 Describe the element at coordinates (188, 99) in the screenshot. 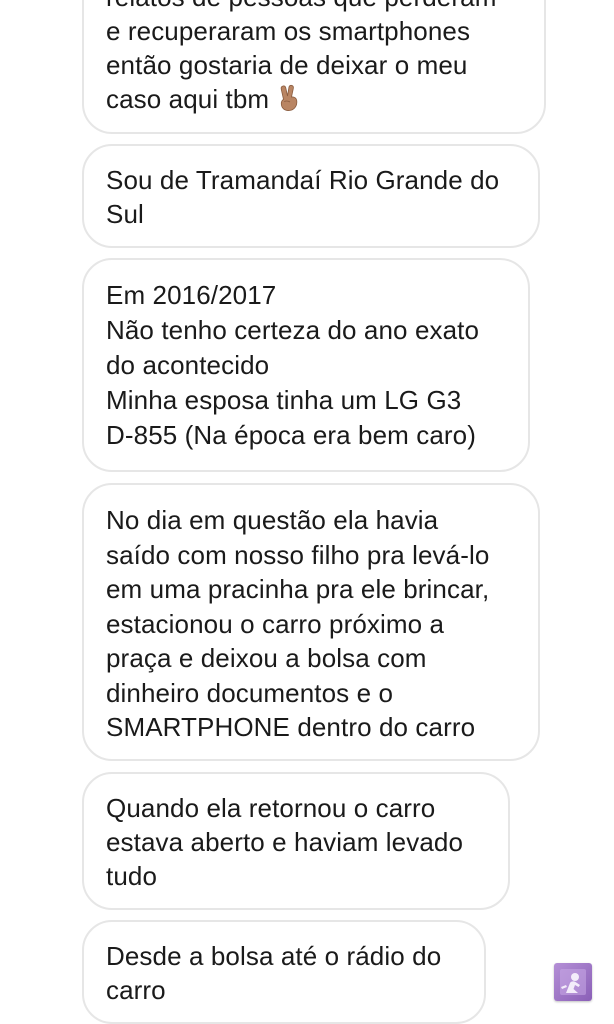

I see `message-line-text: caso aqui tbm` at that location.